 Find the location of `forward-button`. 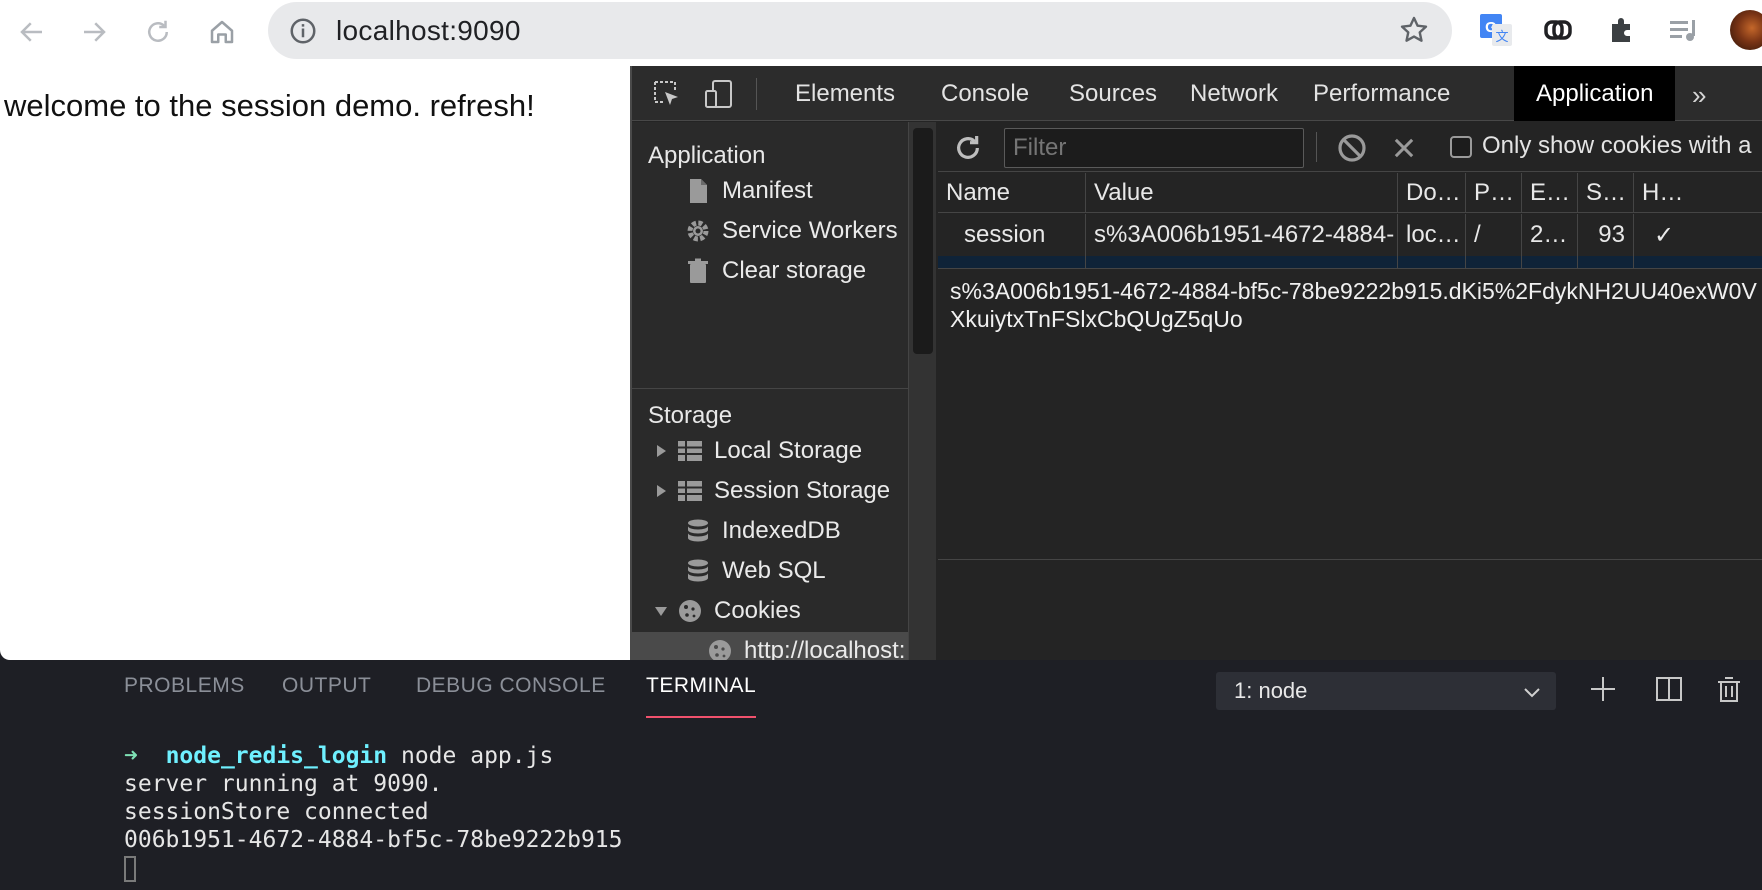

forward-button is located at coordinates (94, 32).